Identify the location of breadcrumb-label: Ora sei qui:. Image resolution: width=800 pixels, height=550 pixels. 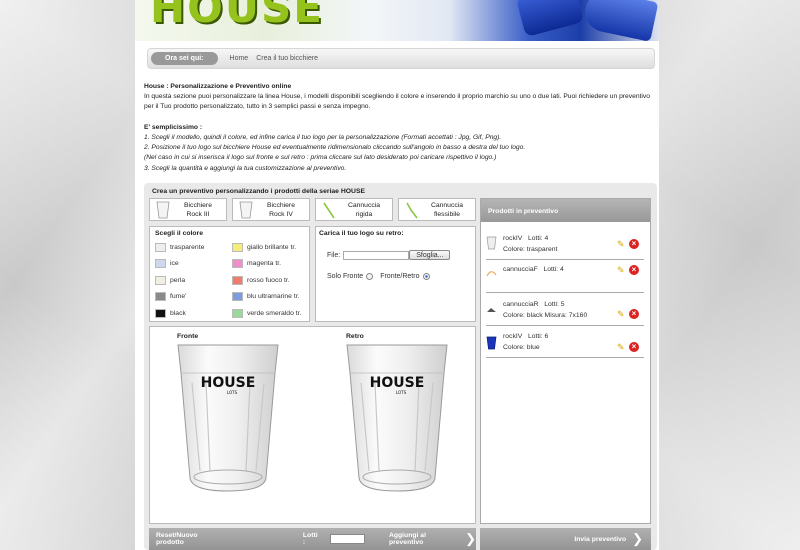
(184, 58).